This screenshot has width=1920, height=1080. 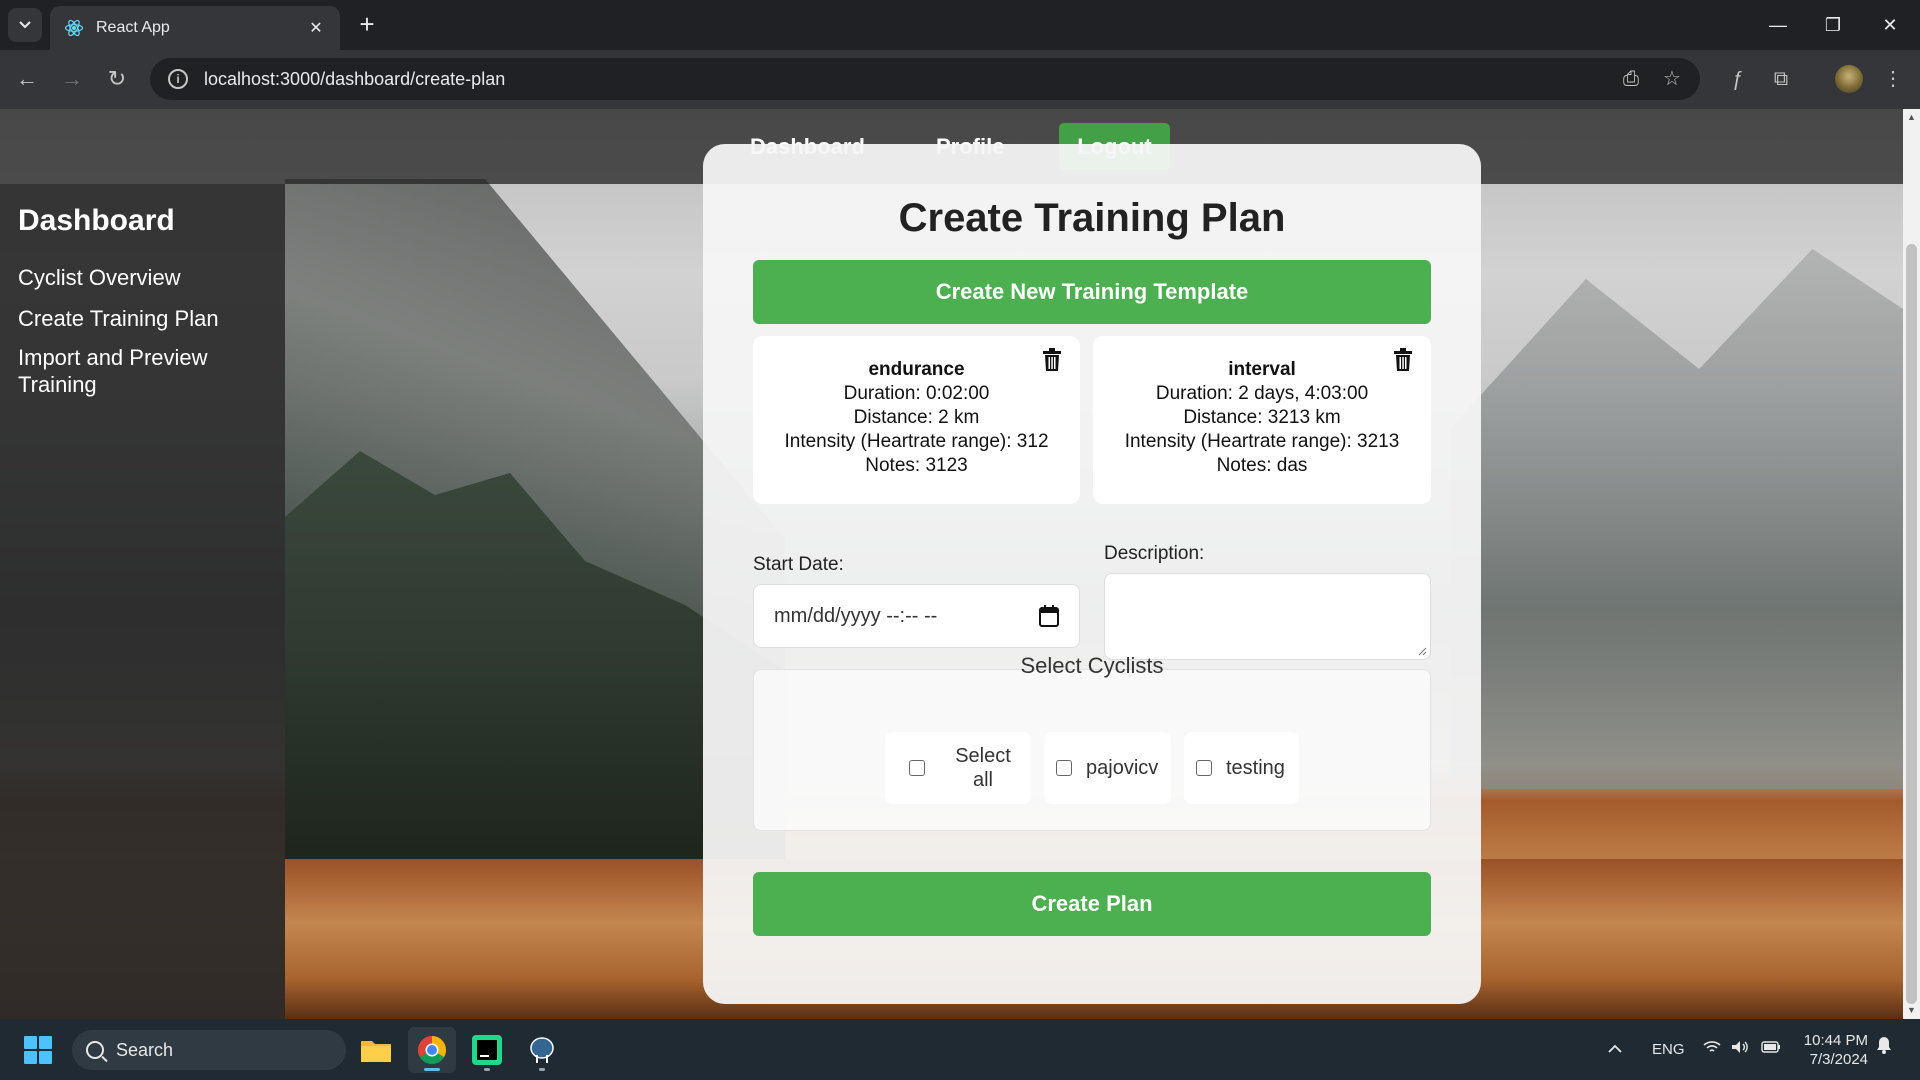 What do you see at coordinates (917, 768) in the screenshot?
I see `select-all-checkbox` at bounding box center [917, 768].